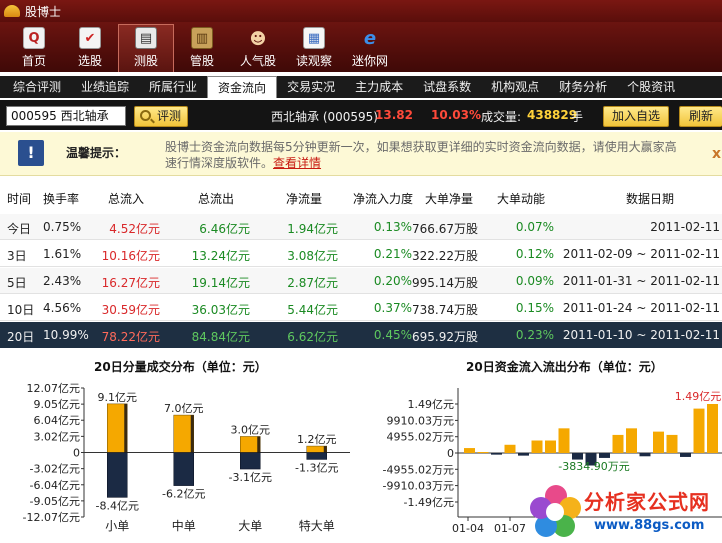  Describe the element at coordinates (12, 11) in the screenshot. I see `app-logo-icon` at that location.